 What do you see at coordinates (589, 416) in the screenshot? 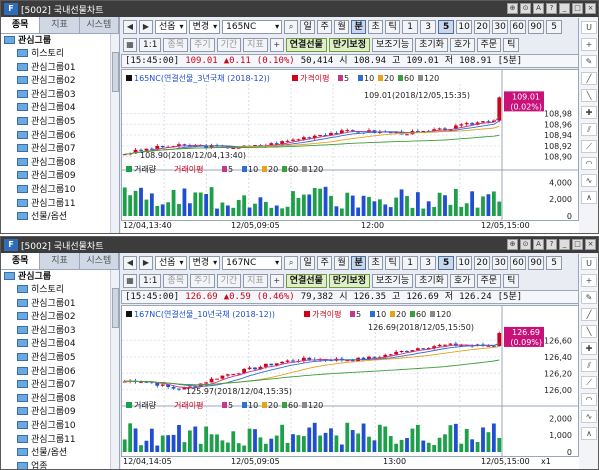
I see `wave-icon: ∿` at bounding box center [589, 416].